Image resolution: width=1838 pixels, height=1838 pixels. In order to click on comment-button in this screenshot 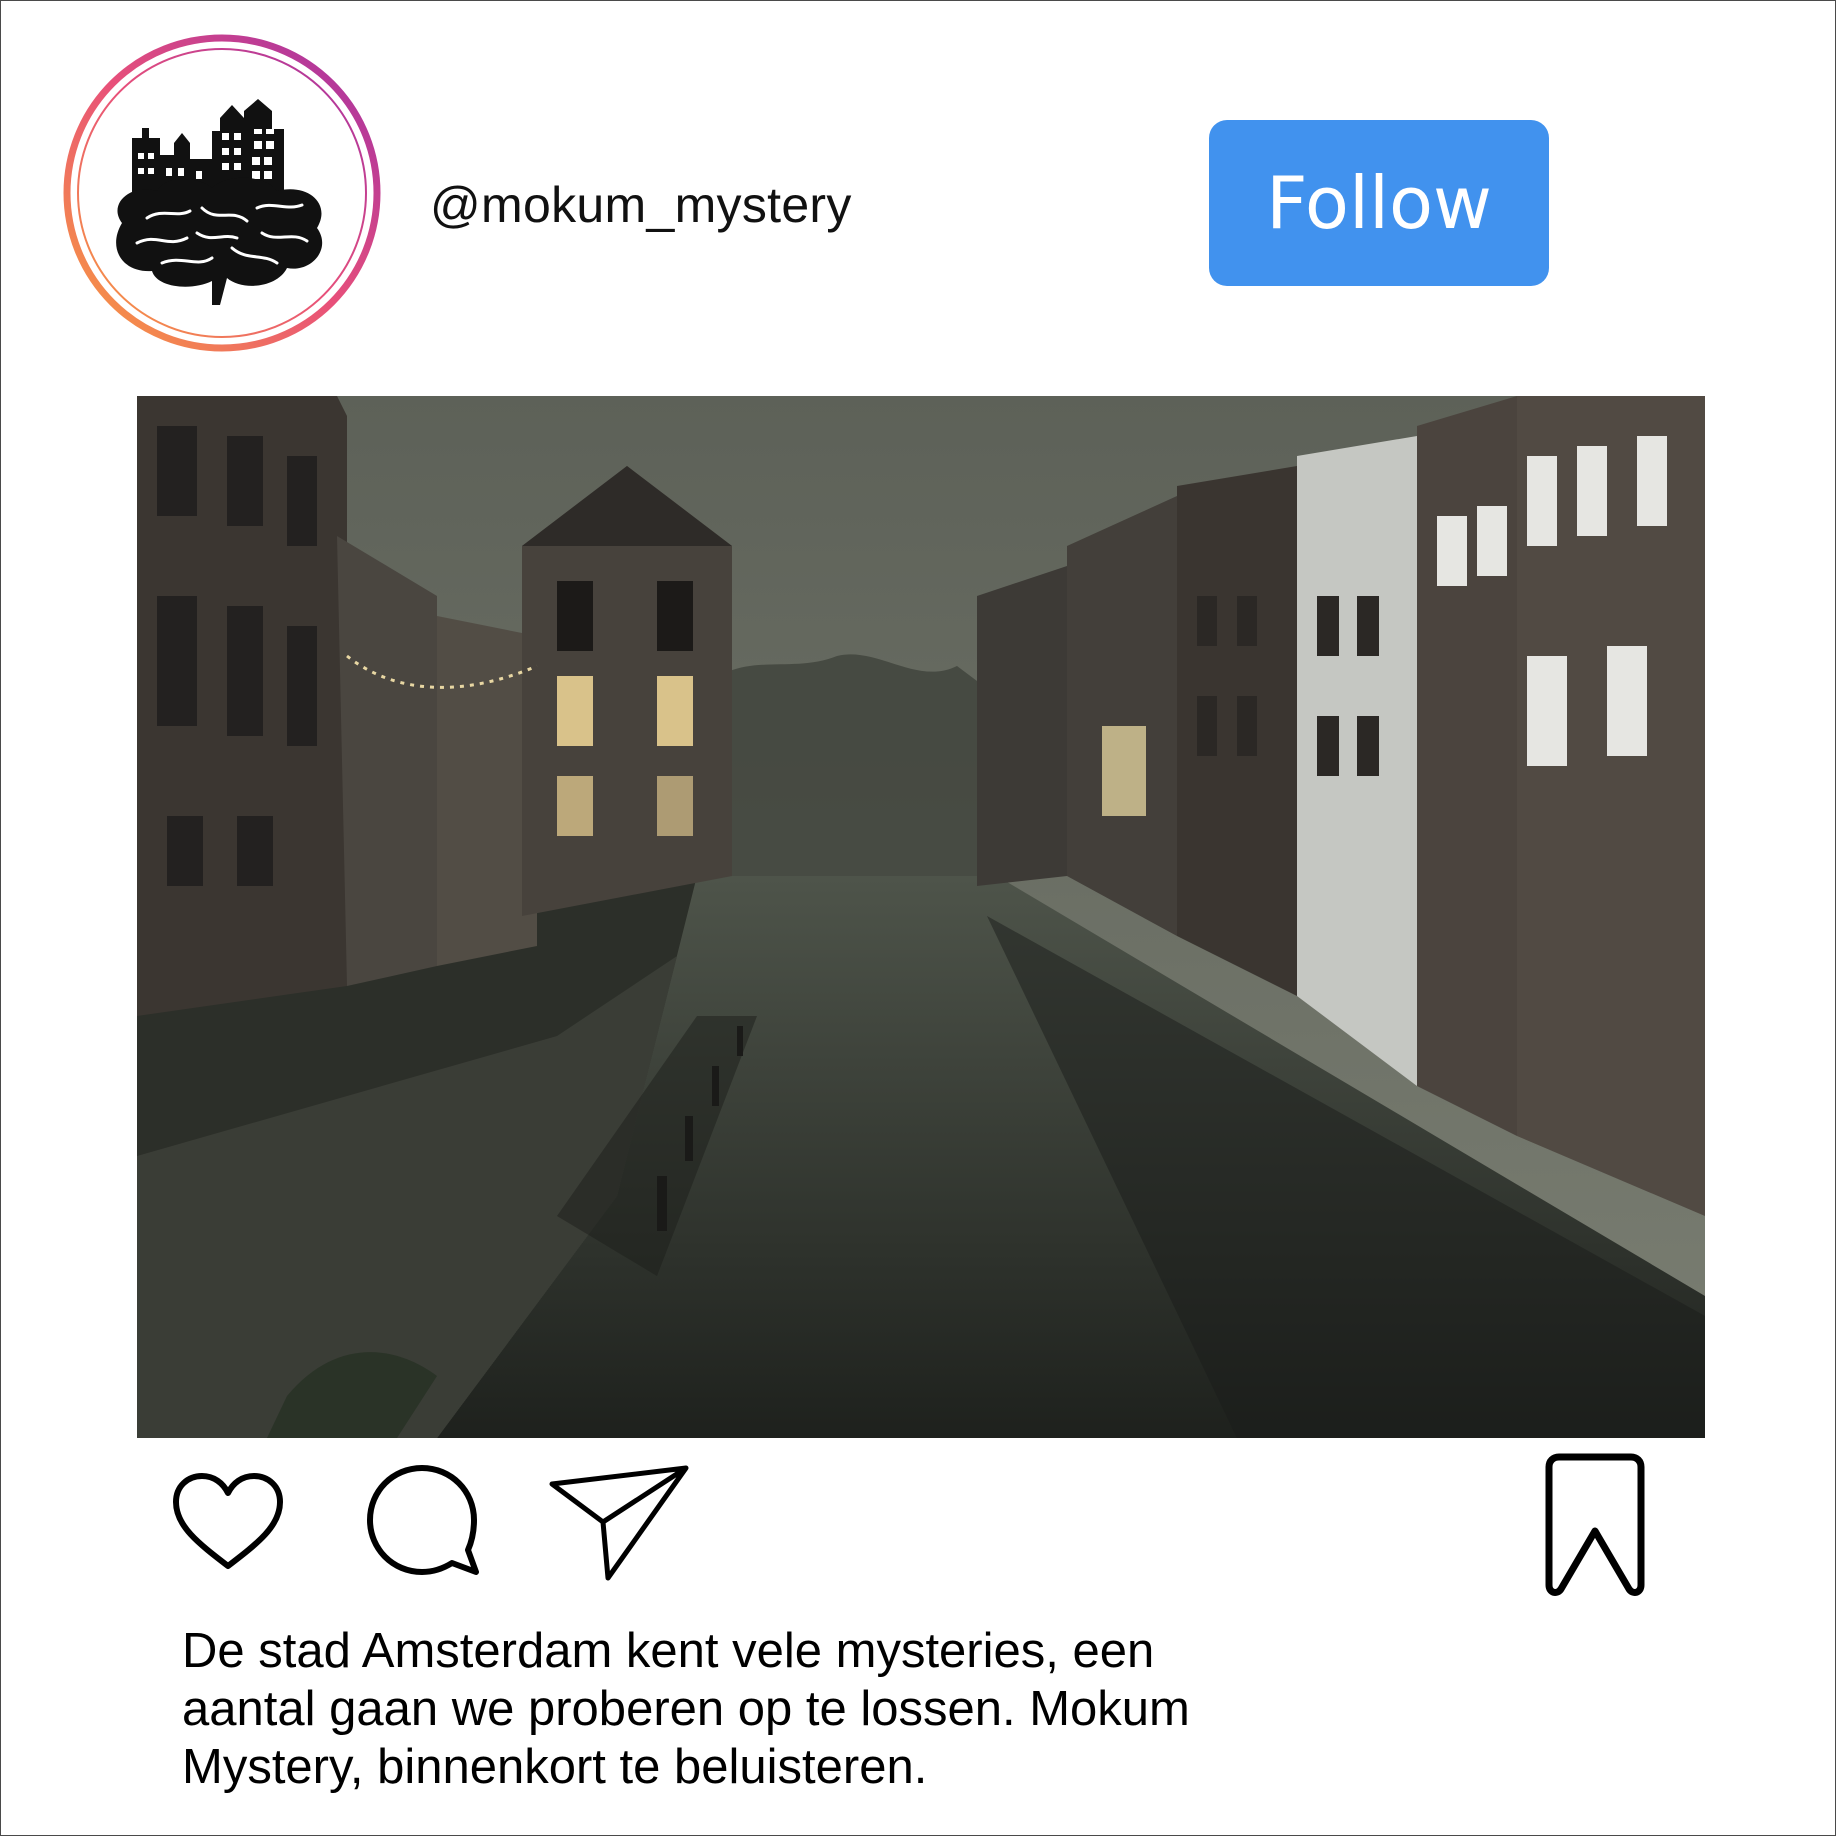, I will do `click(422, 1520)`.